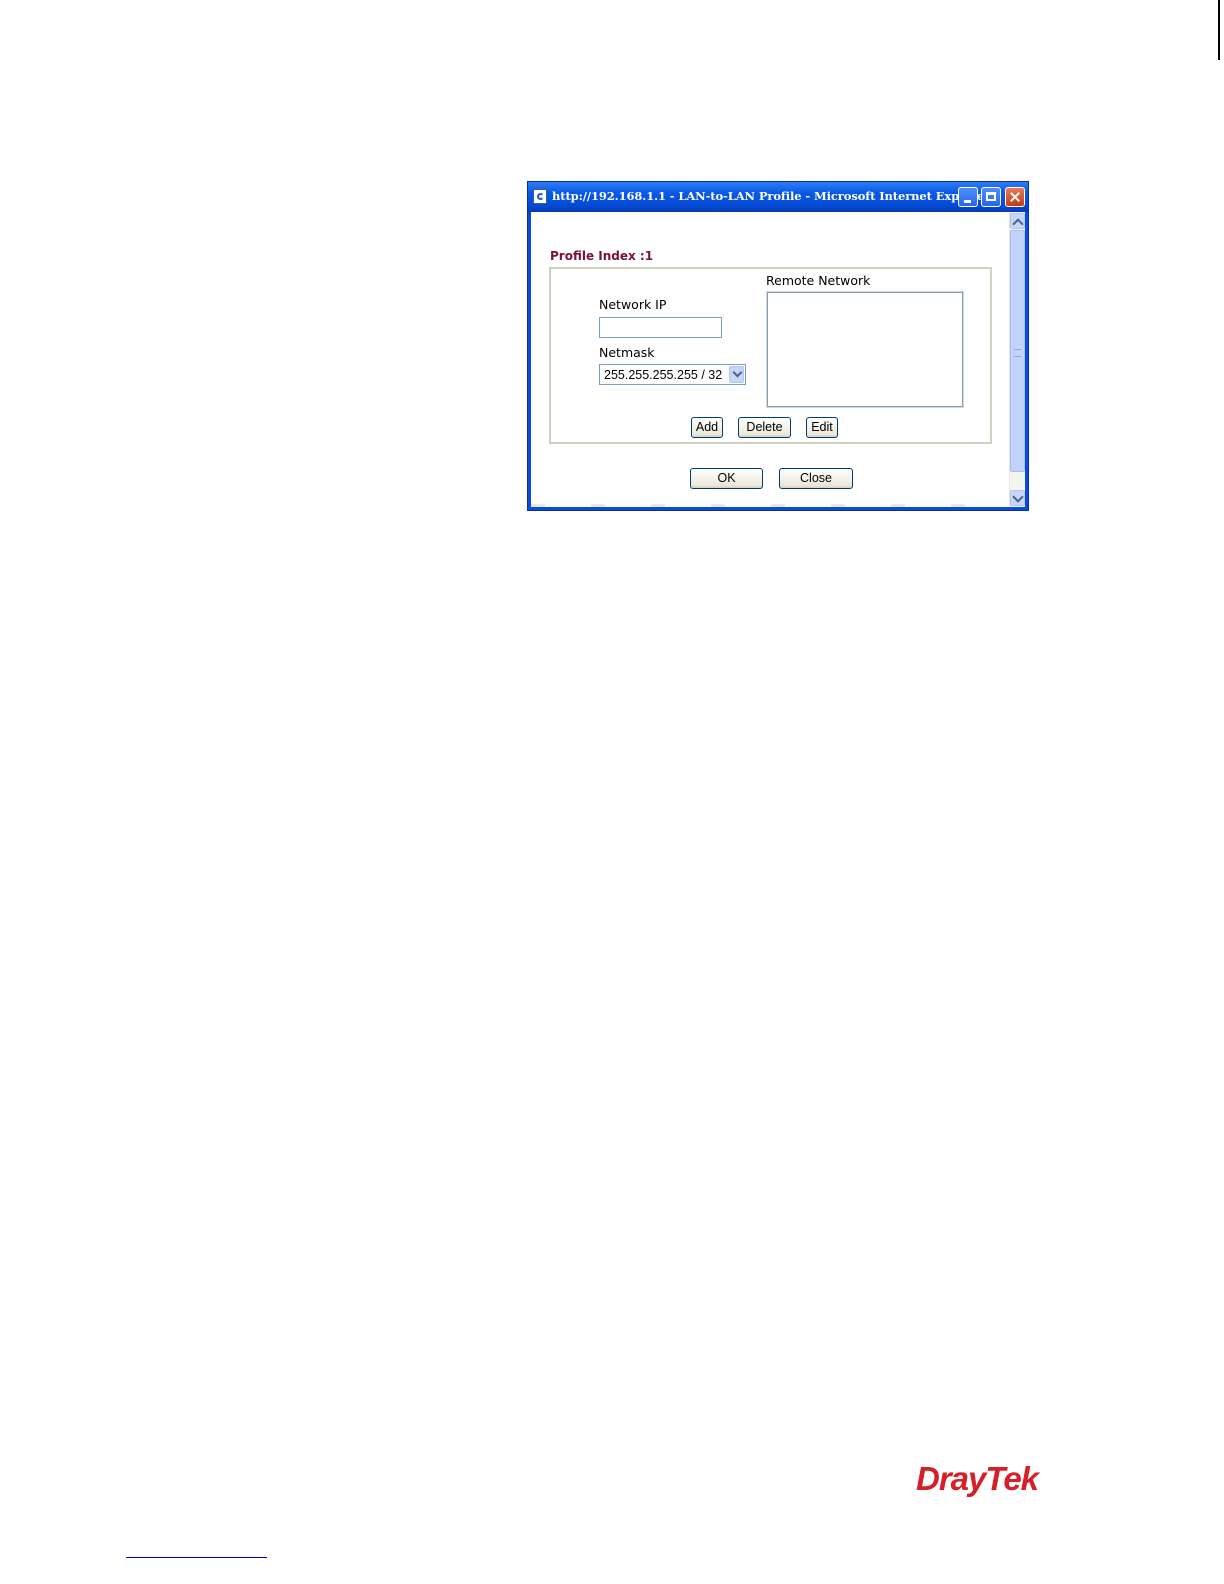 This screenshot has width=1224, height=1584. Describe the element at coordinates (1015, 197) in the screenshot. I see `close-icon` at that location.